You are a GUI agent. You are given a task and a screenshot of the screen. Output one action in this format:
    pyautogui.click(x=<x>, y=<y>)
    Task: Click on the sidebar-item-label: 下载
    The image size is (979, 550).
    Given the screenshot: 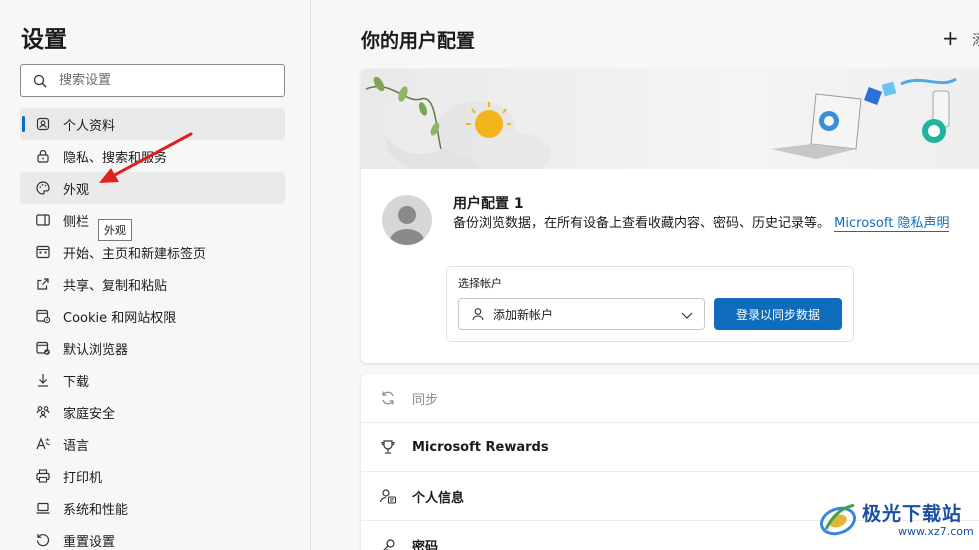 What is the action you would take?
    pyautogui.click(x=76, y=382)
    